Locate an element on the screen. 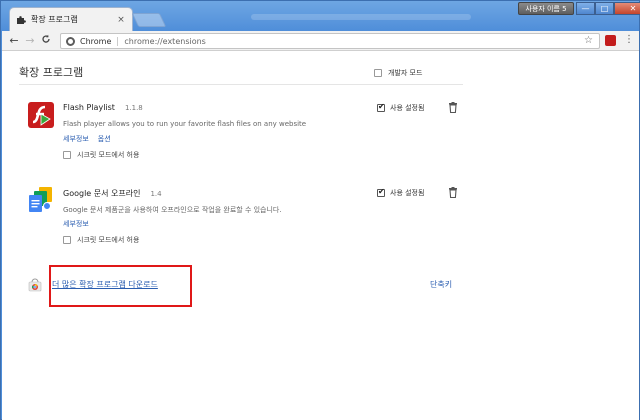 The height and width of the screenshot is (420, 640). reload-icon is located at coordinates (46, 40).